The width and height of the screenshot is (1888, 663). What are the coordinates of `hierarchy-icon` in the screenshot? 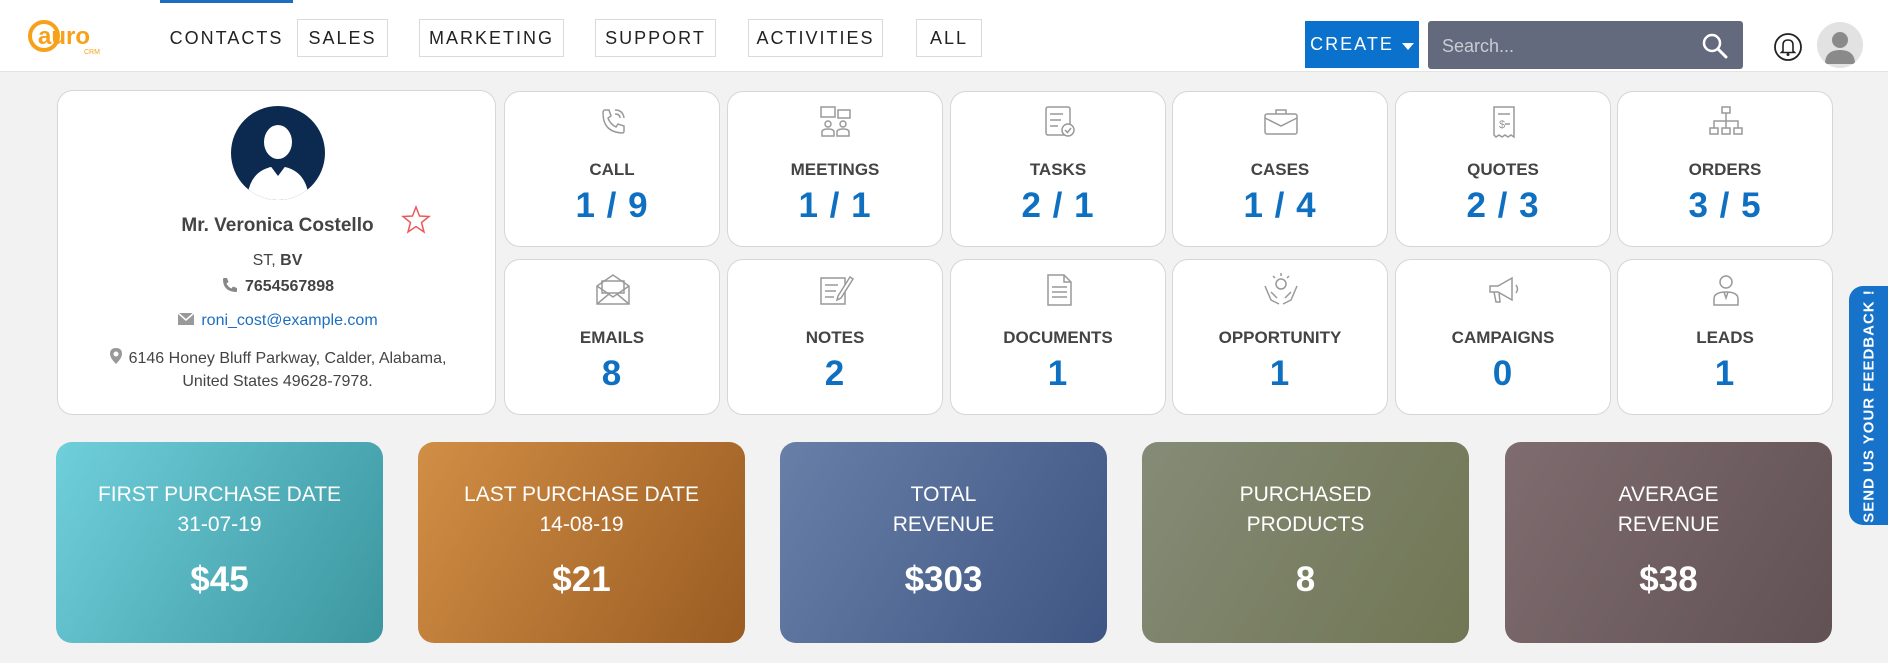 It's located at (1726, 120).